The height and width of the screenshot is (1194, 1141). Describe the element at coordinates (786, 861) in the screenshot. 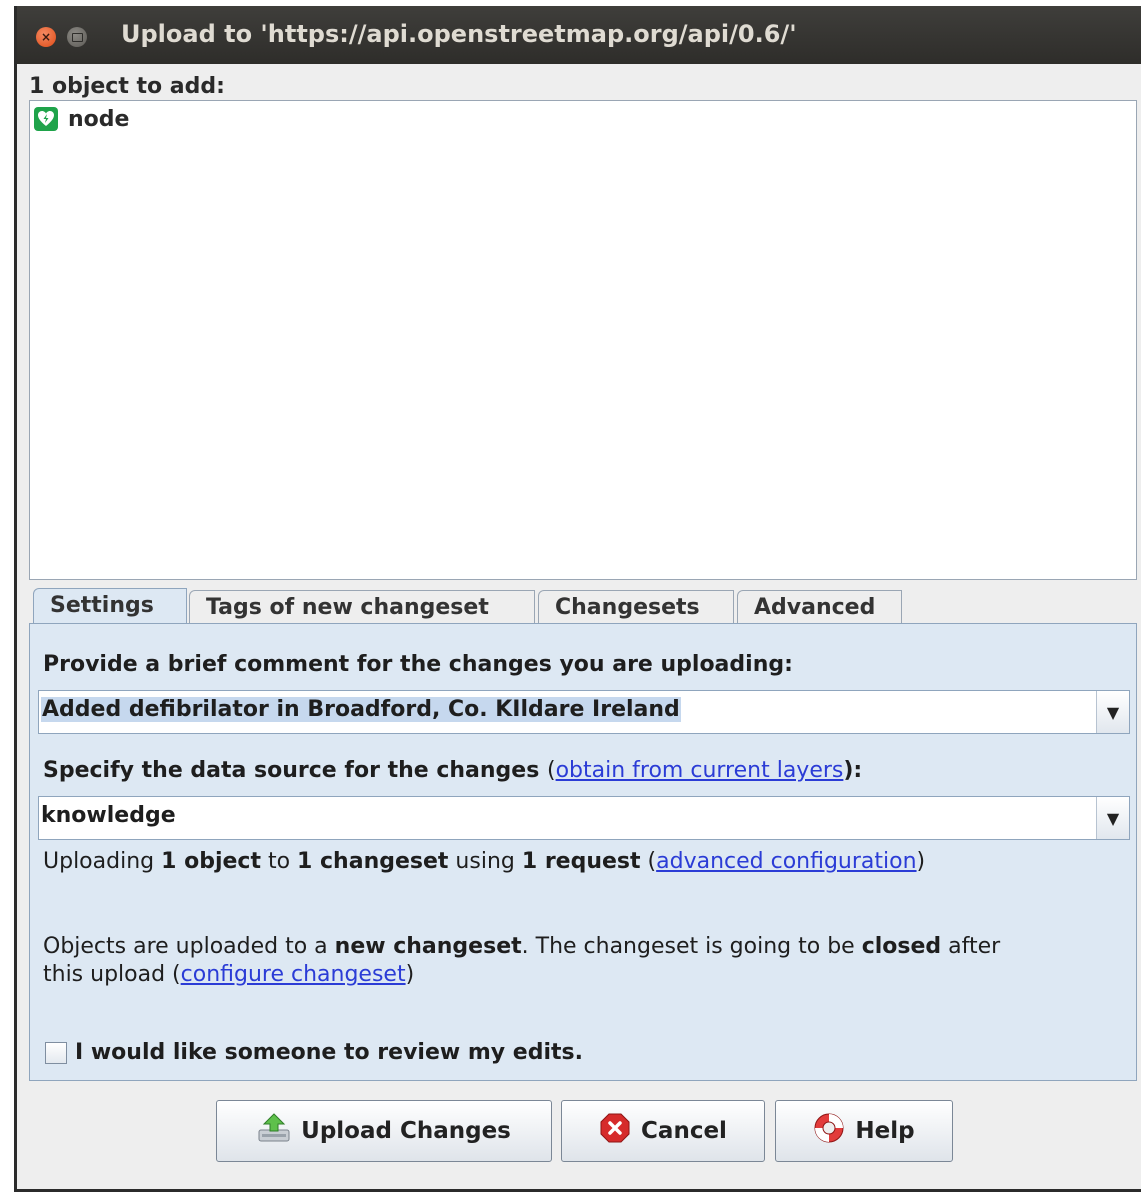

I see `advanced-configuration-link: advanced configuration` at that location.